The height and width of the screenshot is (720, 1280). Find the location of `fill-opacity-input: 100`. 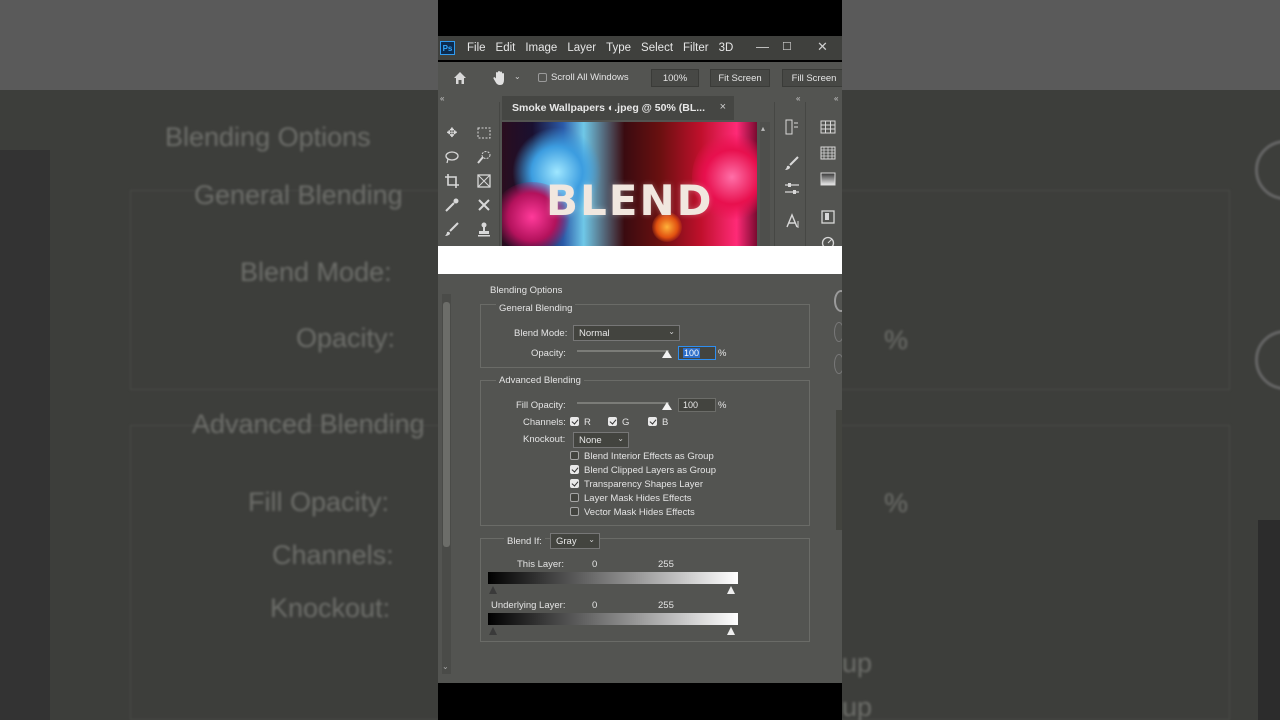

fill-opacity-input: 100 is located at coordinates (697, 405).